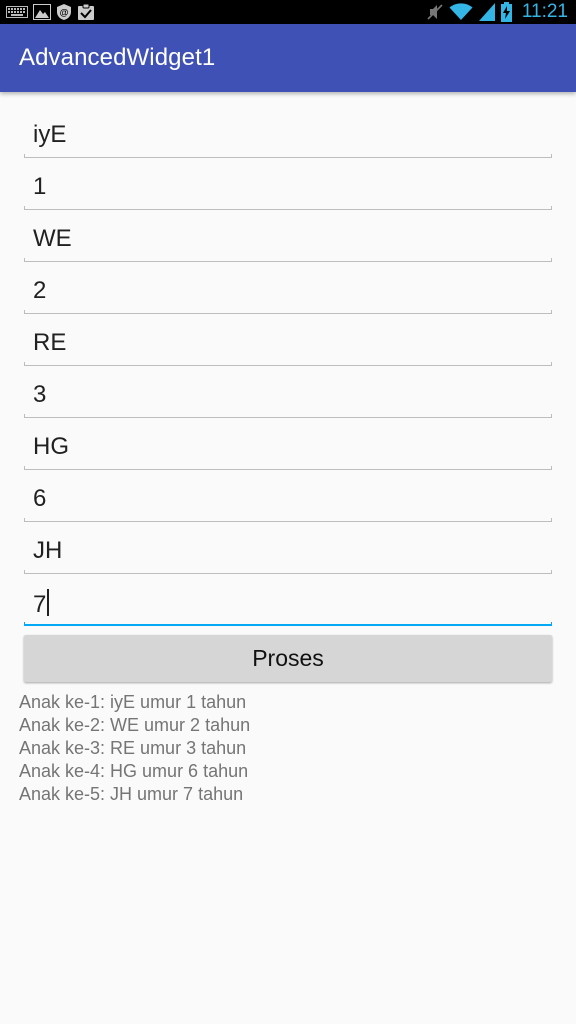  Describe the element at coordinates (50, 134) in the screenshot. I see `field-value: iyE` at that location.